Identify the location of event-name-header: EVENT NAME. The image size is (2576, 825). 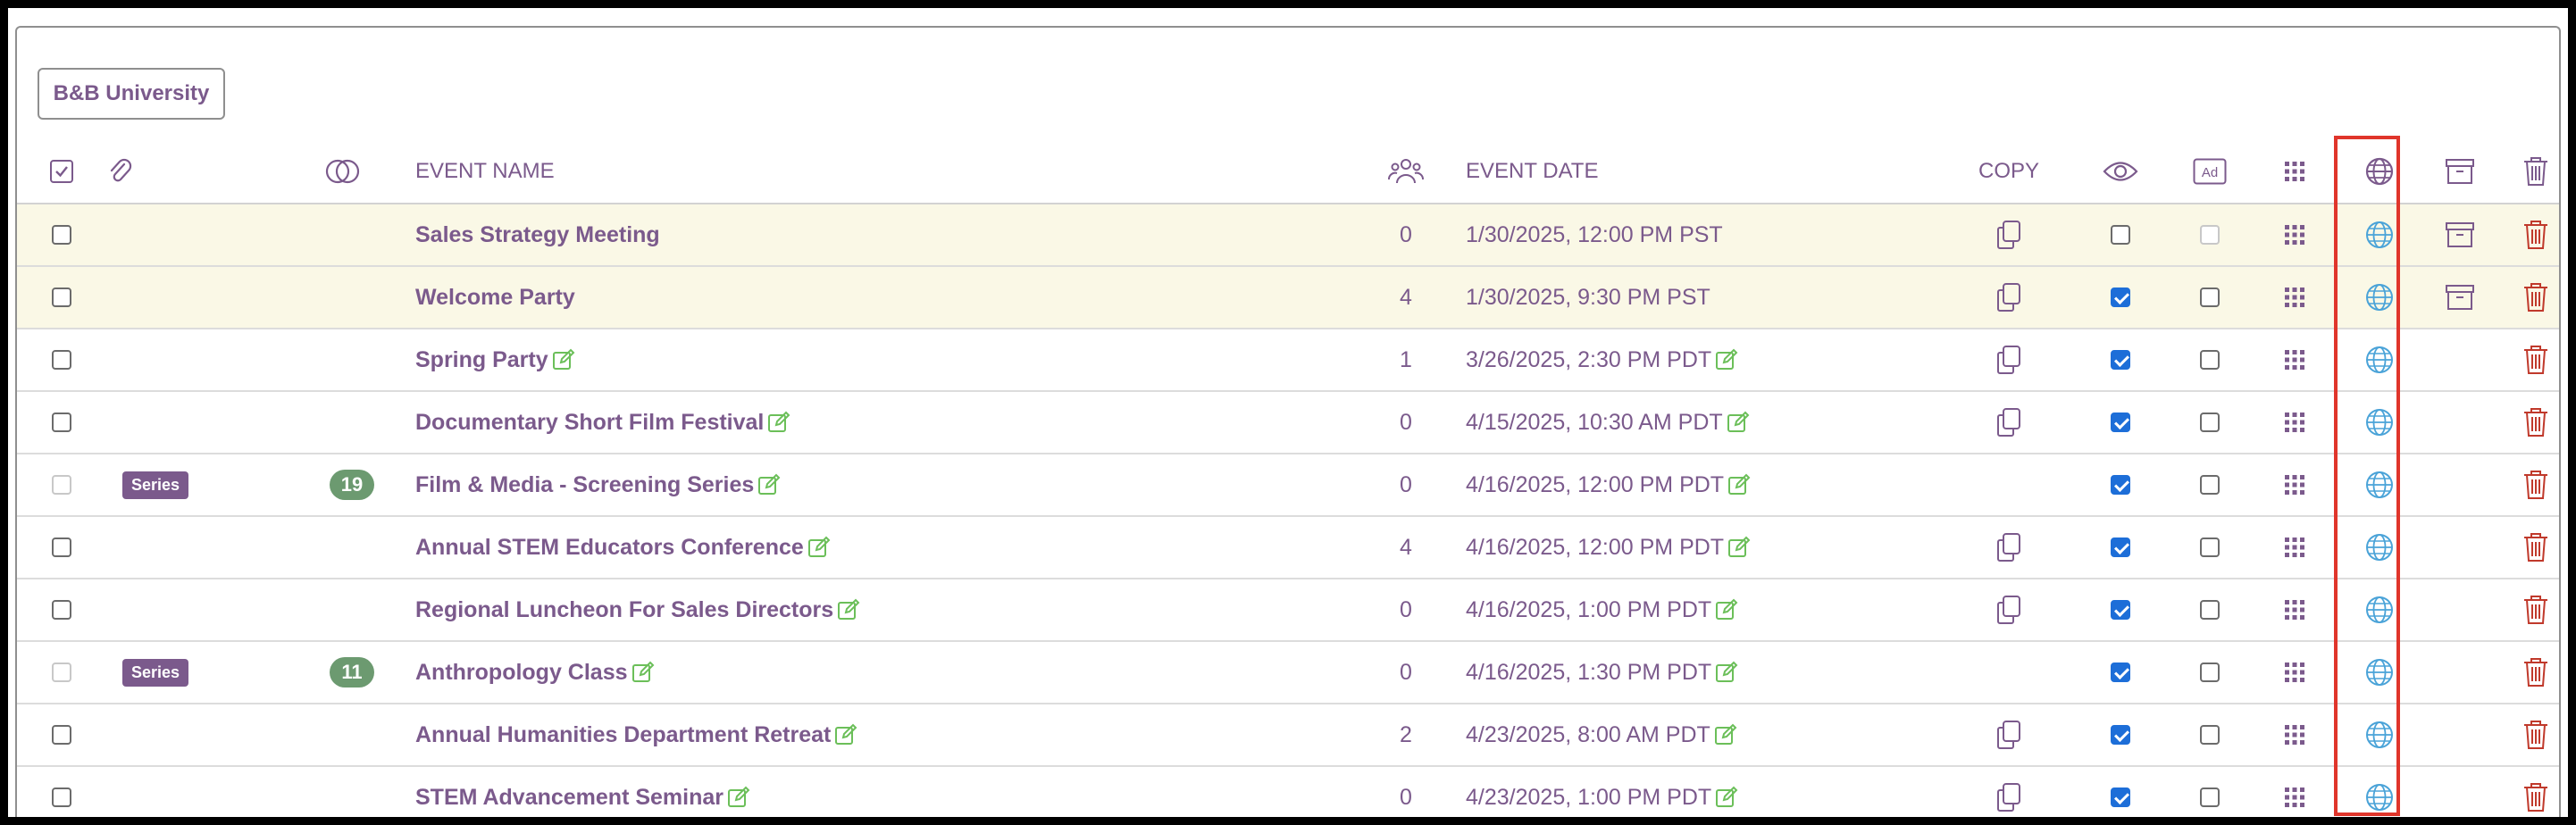
(889, 172).